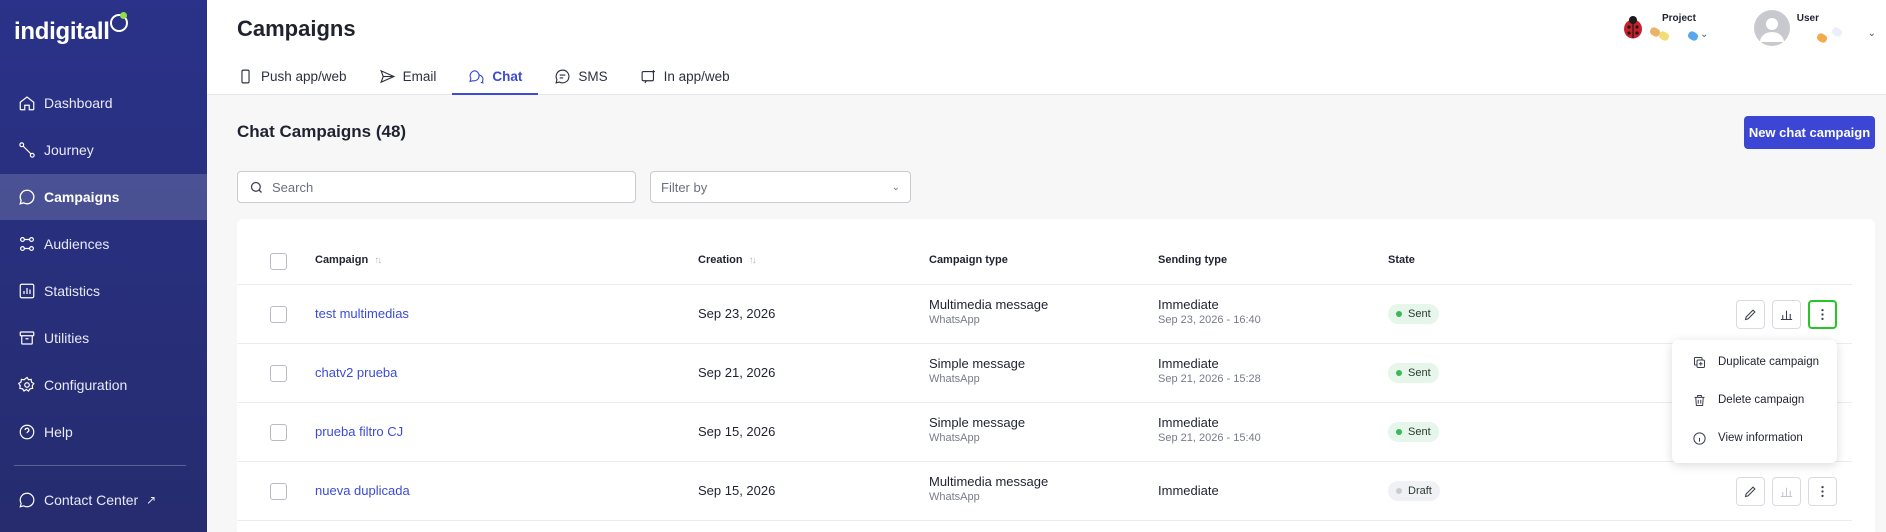  Describe the element at coordinates (507, 76) in the screenshot. I see `tab-label: Chat` at that location.